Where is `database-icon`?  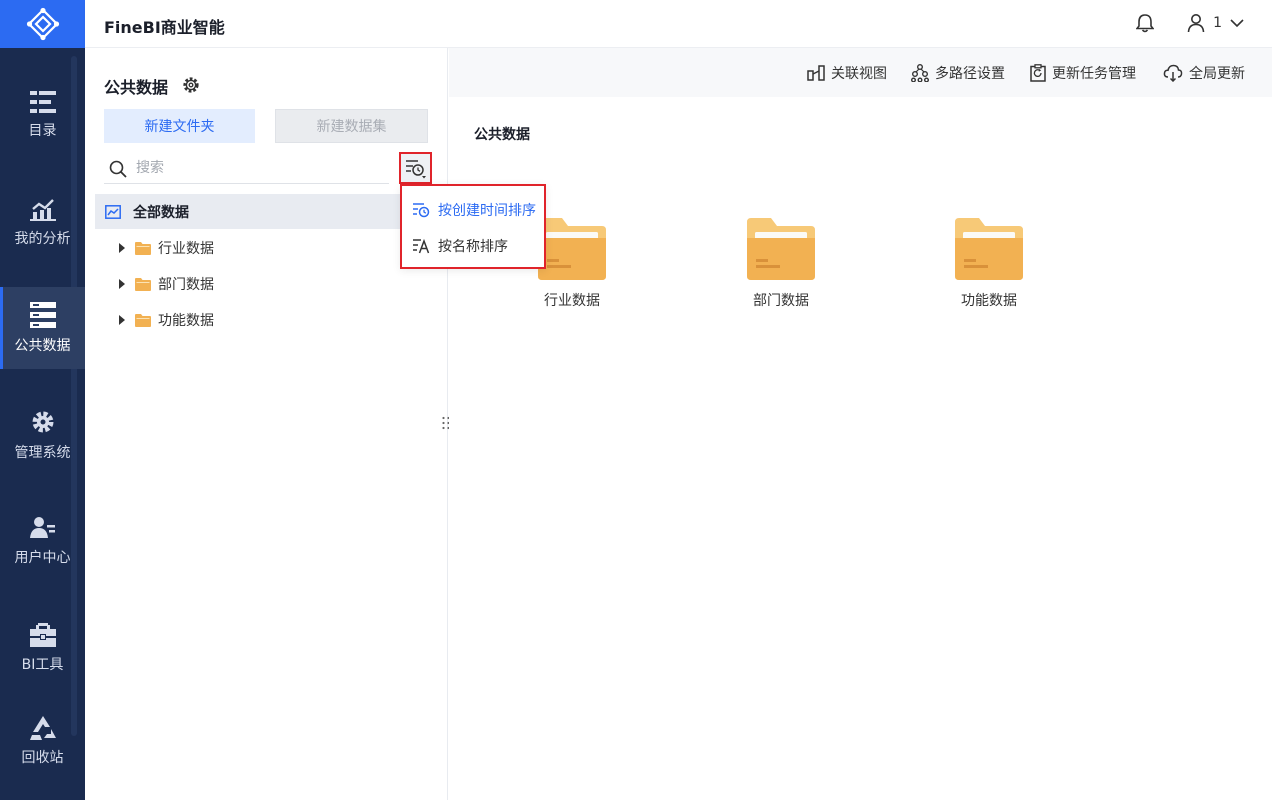 database-icon is located at coordinates (42, 314).